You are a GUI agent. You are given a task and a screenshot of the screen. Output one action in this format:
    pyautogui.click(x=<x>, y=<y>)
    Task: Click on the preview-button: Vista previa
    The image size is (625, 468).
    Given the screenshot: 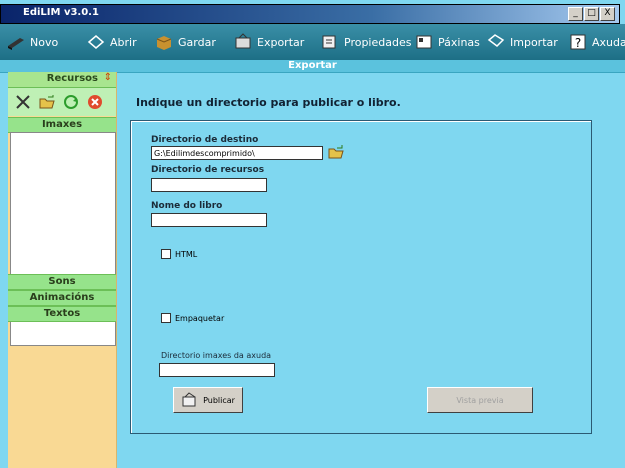 What is the action you would take?
    pyautogui.click(x=480, y=400)
    